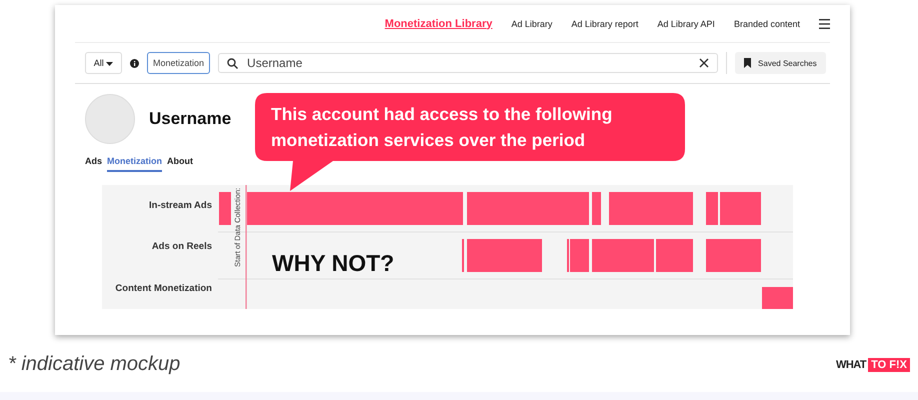  What do you see at coordinates (333, 263) in the screenshot?
I see `overlay-text: WHY NOT?` at bounding box center [333, 263].